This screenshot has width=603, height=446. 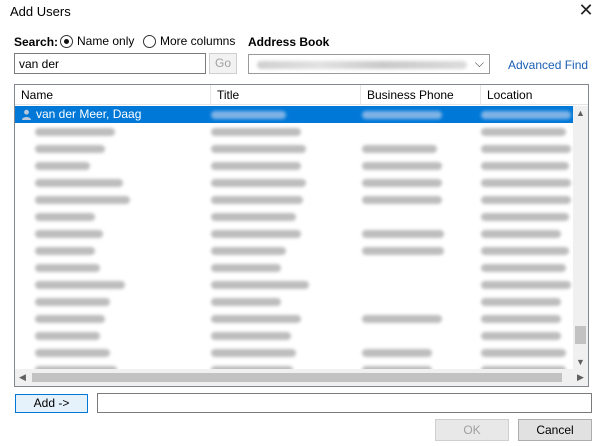 I want to click on column-location: Location, so click(x=534, y=95).